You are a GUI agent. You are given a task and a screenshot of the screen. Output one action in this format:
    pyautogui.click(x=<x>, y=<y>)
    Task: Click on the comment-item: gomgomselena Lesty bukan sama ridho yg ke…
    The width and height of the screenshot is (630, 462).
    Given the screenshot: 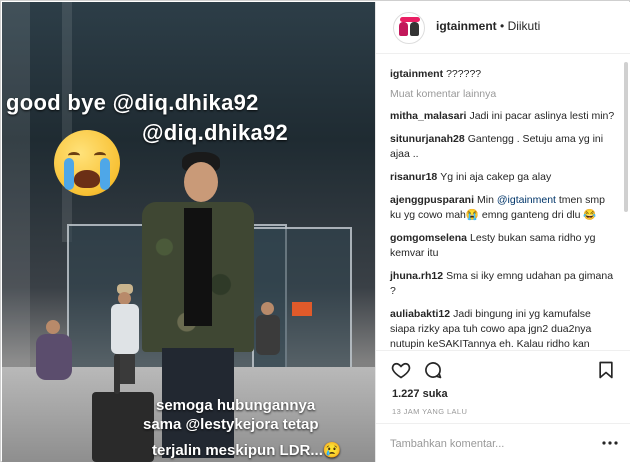 What is the action you would take?
    pyautogui.click(x=503, y=246)
    